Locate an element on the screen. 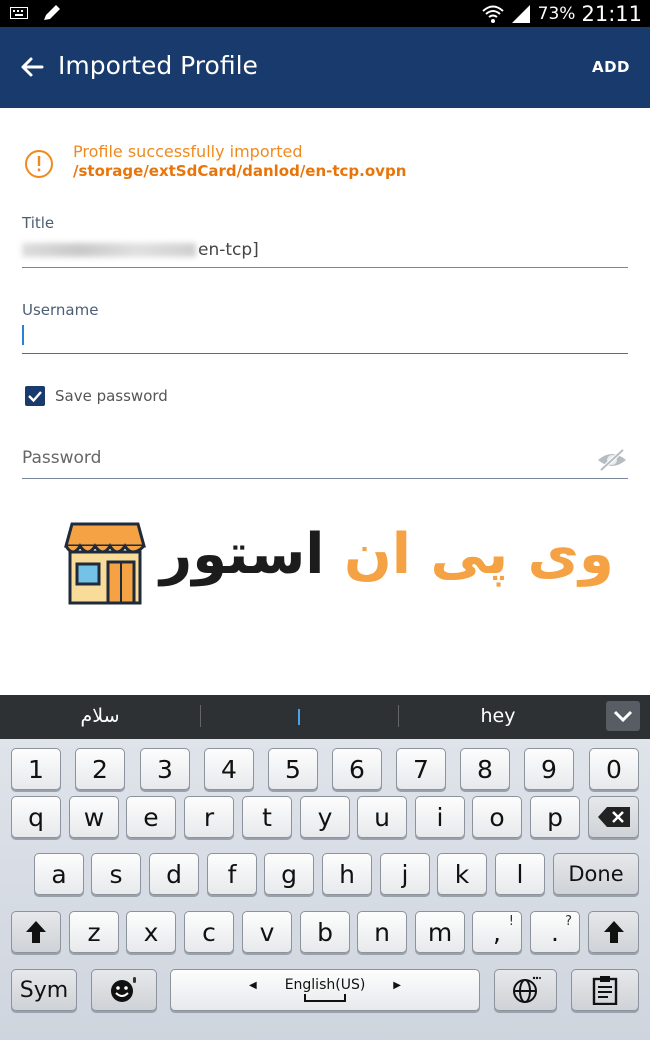 The height and width of the screenshot is (1040, 650). suggestion-bar: سلام hey is located at coordinates (325, 717).